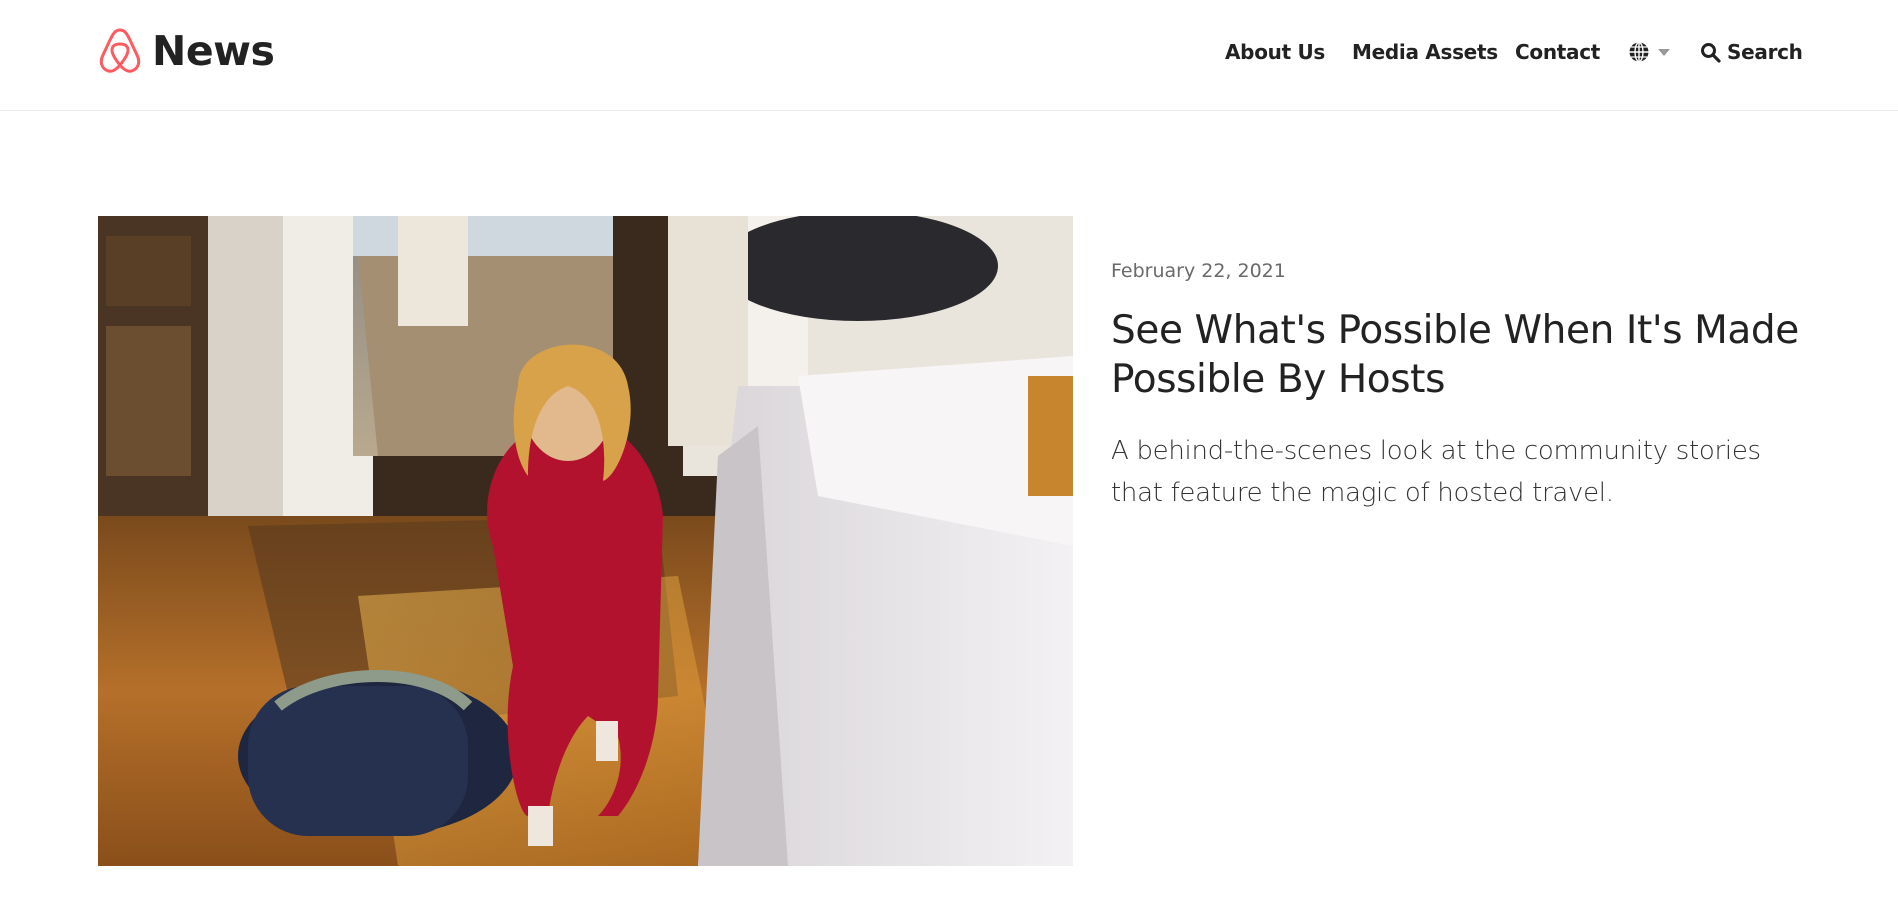 The width and height of the screenshot is (1898, 909). I want to click on nav-contact: Contact, so click(1557, 52).